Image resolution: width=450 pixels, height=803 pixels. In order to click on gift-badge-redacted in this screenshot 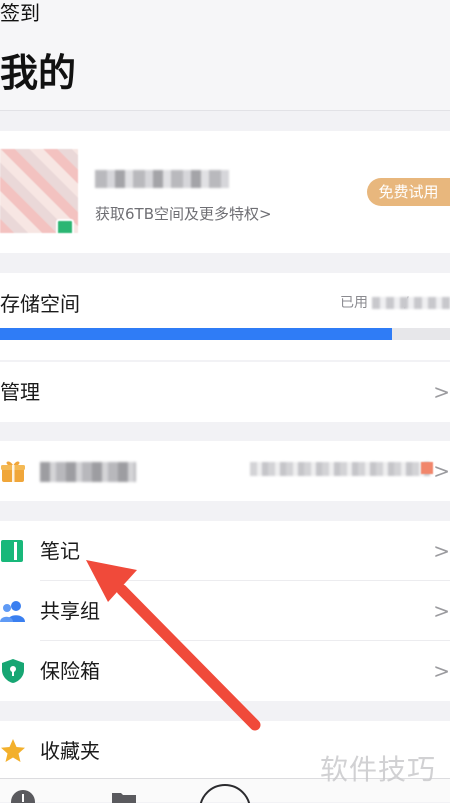, I will do `click(427, 468)`.